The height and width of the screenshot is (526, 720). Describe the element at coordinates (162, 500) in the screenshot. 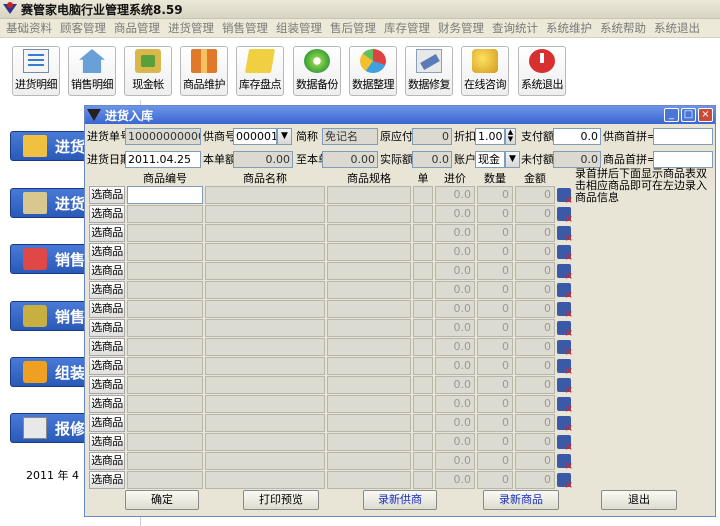

I see `ok-button: 确定` at that location.